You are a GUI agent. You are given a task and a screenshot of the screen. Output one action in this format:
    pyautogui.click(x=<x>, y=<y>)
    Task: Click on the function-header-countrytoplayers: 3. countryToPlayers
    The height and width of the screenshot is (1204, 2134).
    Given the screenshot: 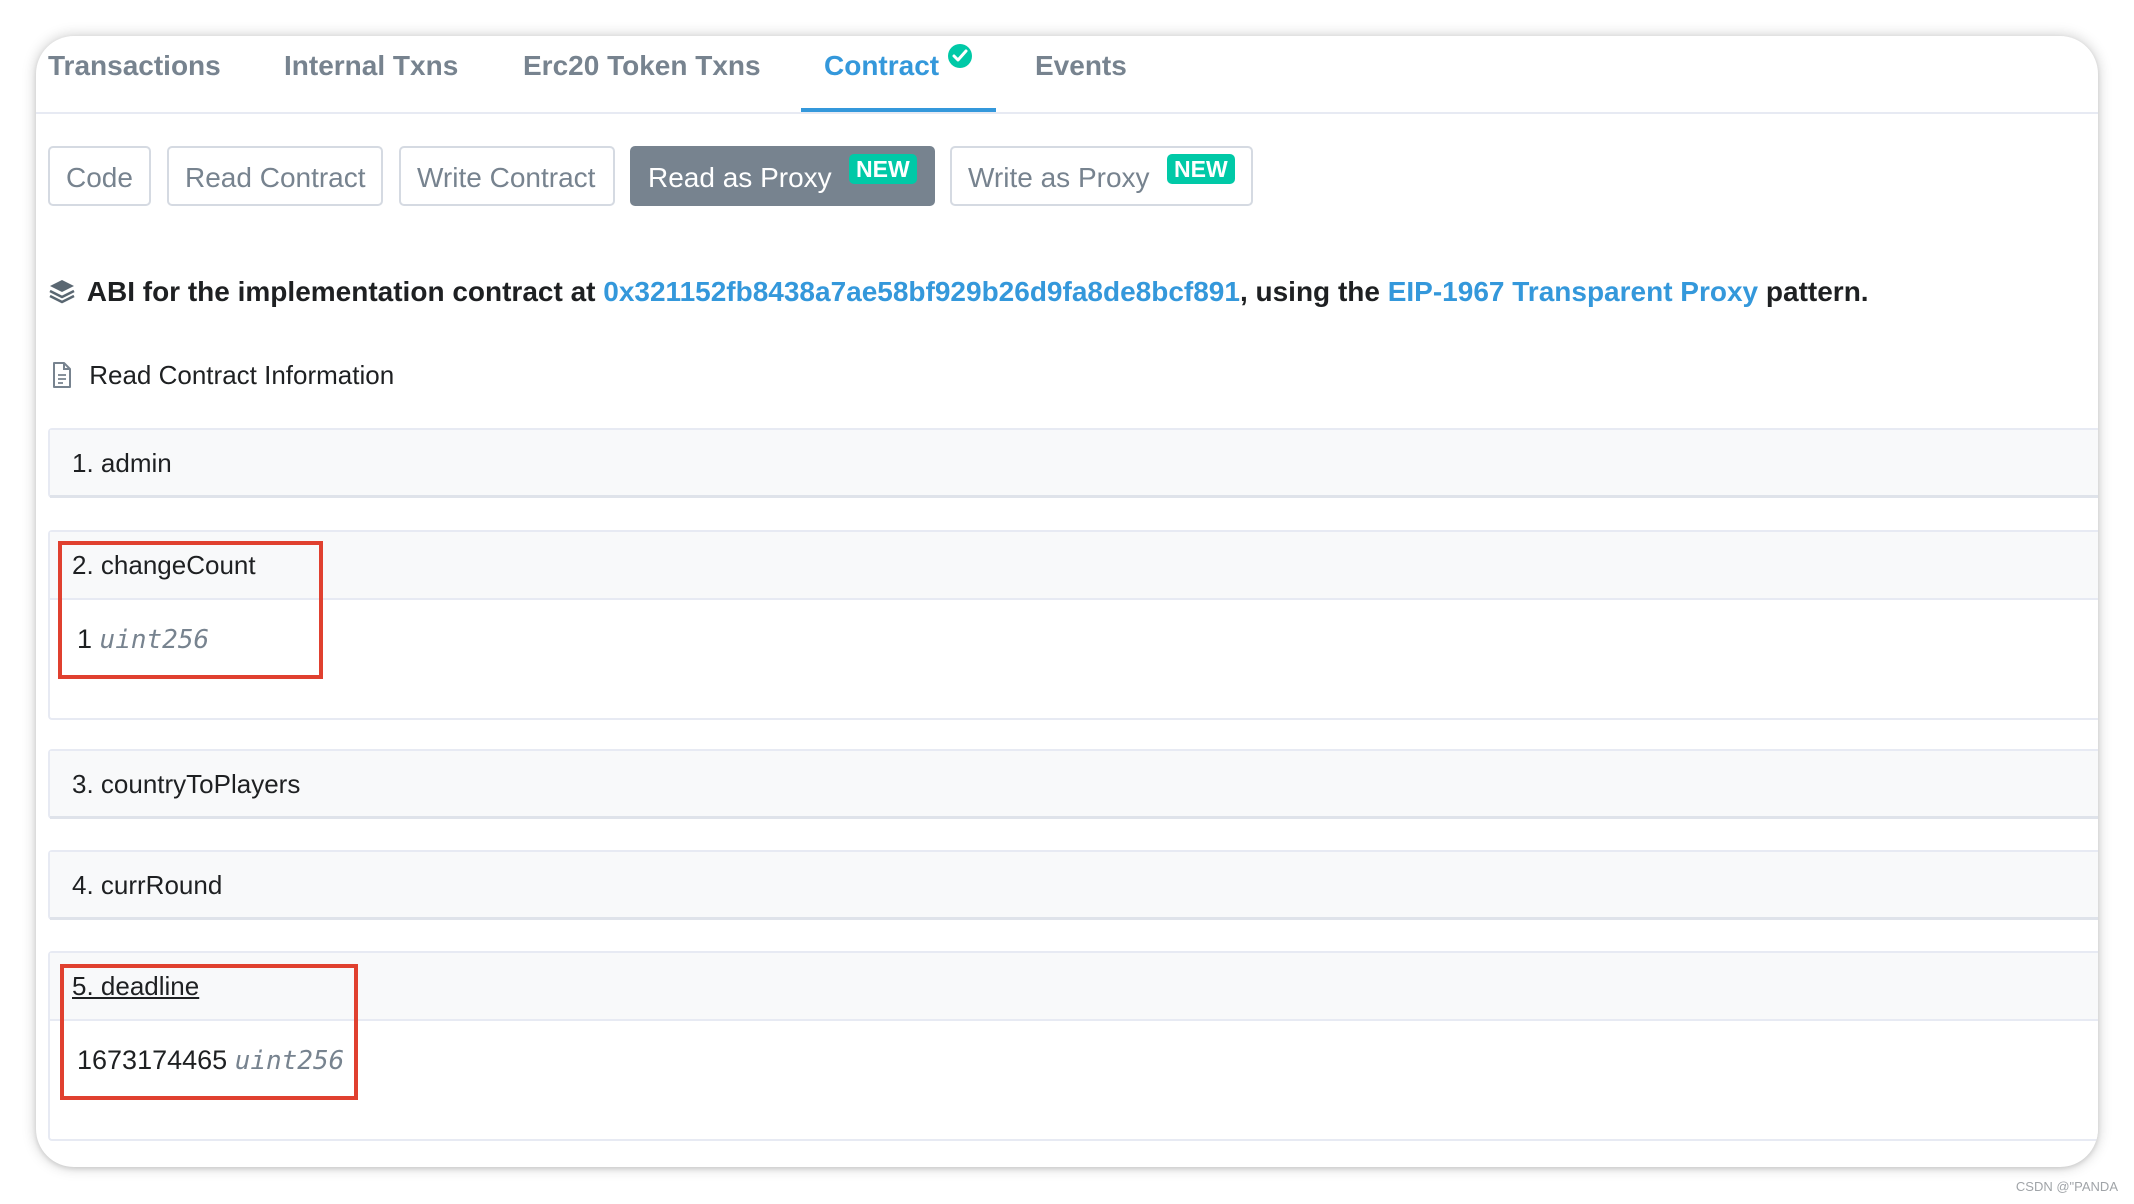 What is the action you would take?
    pyautogui.click(x=1074, y=785)
    